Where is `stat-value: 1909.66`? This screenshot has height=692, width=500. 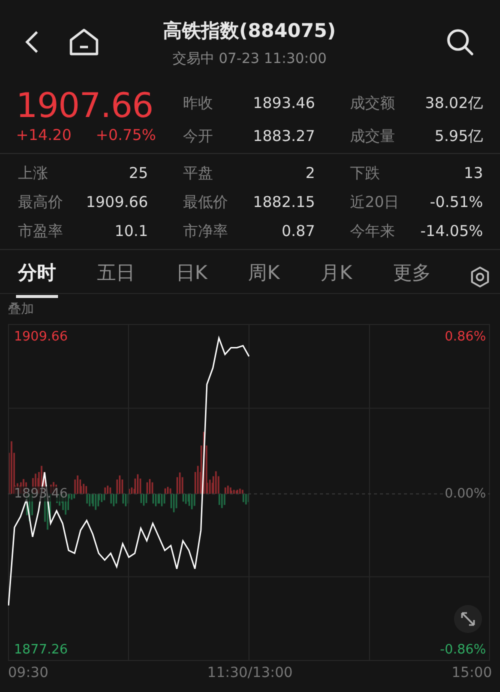
stat-value: 1909.66 is located at coordinates (117, 202).